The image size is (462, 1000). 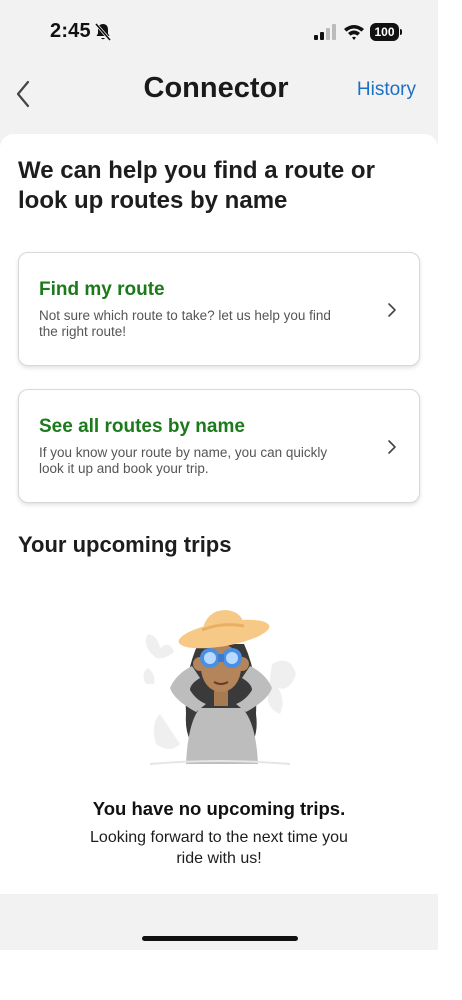 What do you see at coordinates (219, 94) in the screenshot?
I see `navigation-bar: Connector History` at bounding box center [219, 94].